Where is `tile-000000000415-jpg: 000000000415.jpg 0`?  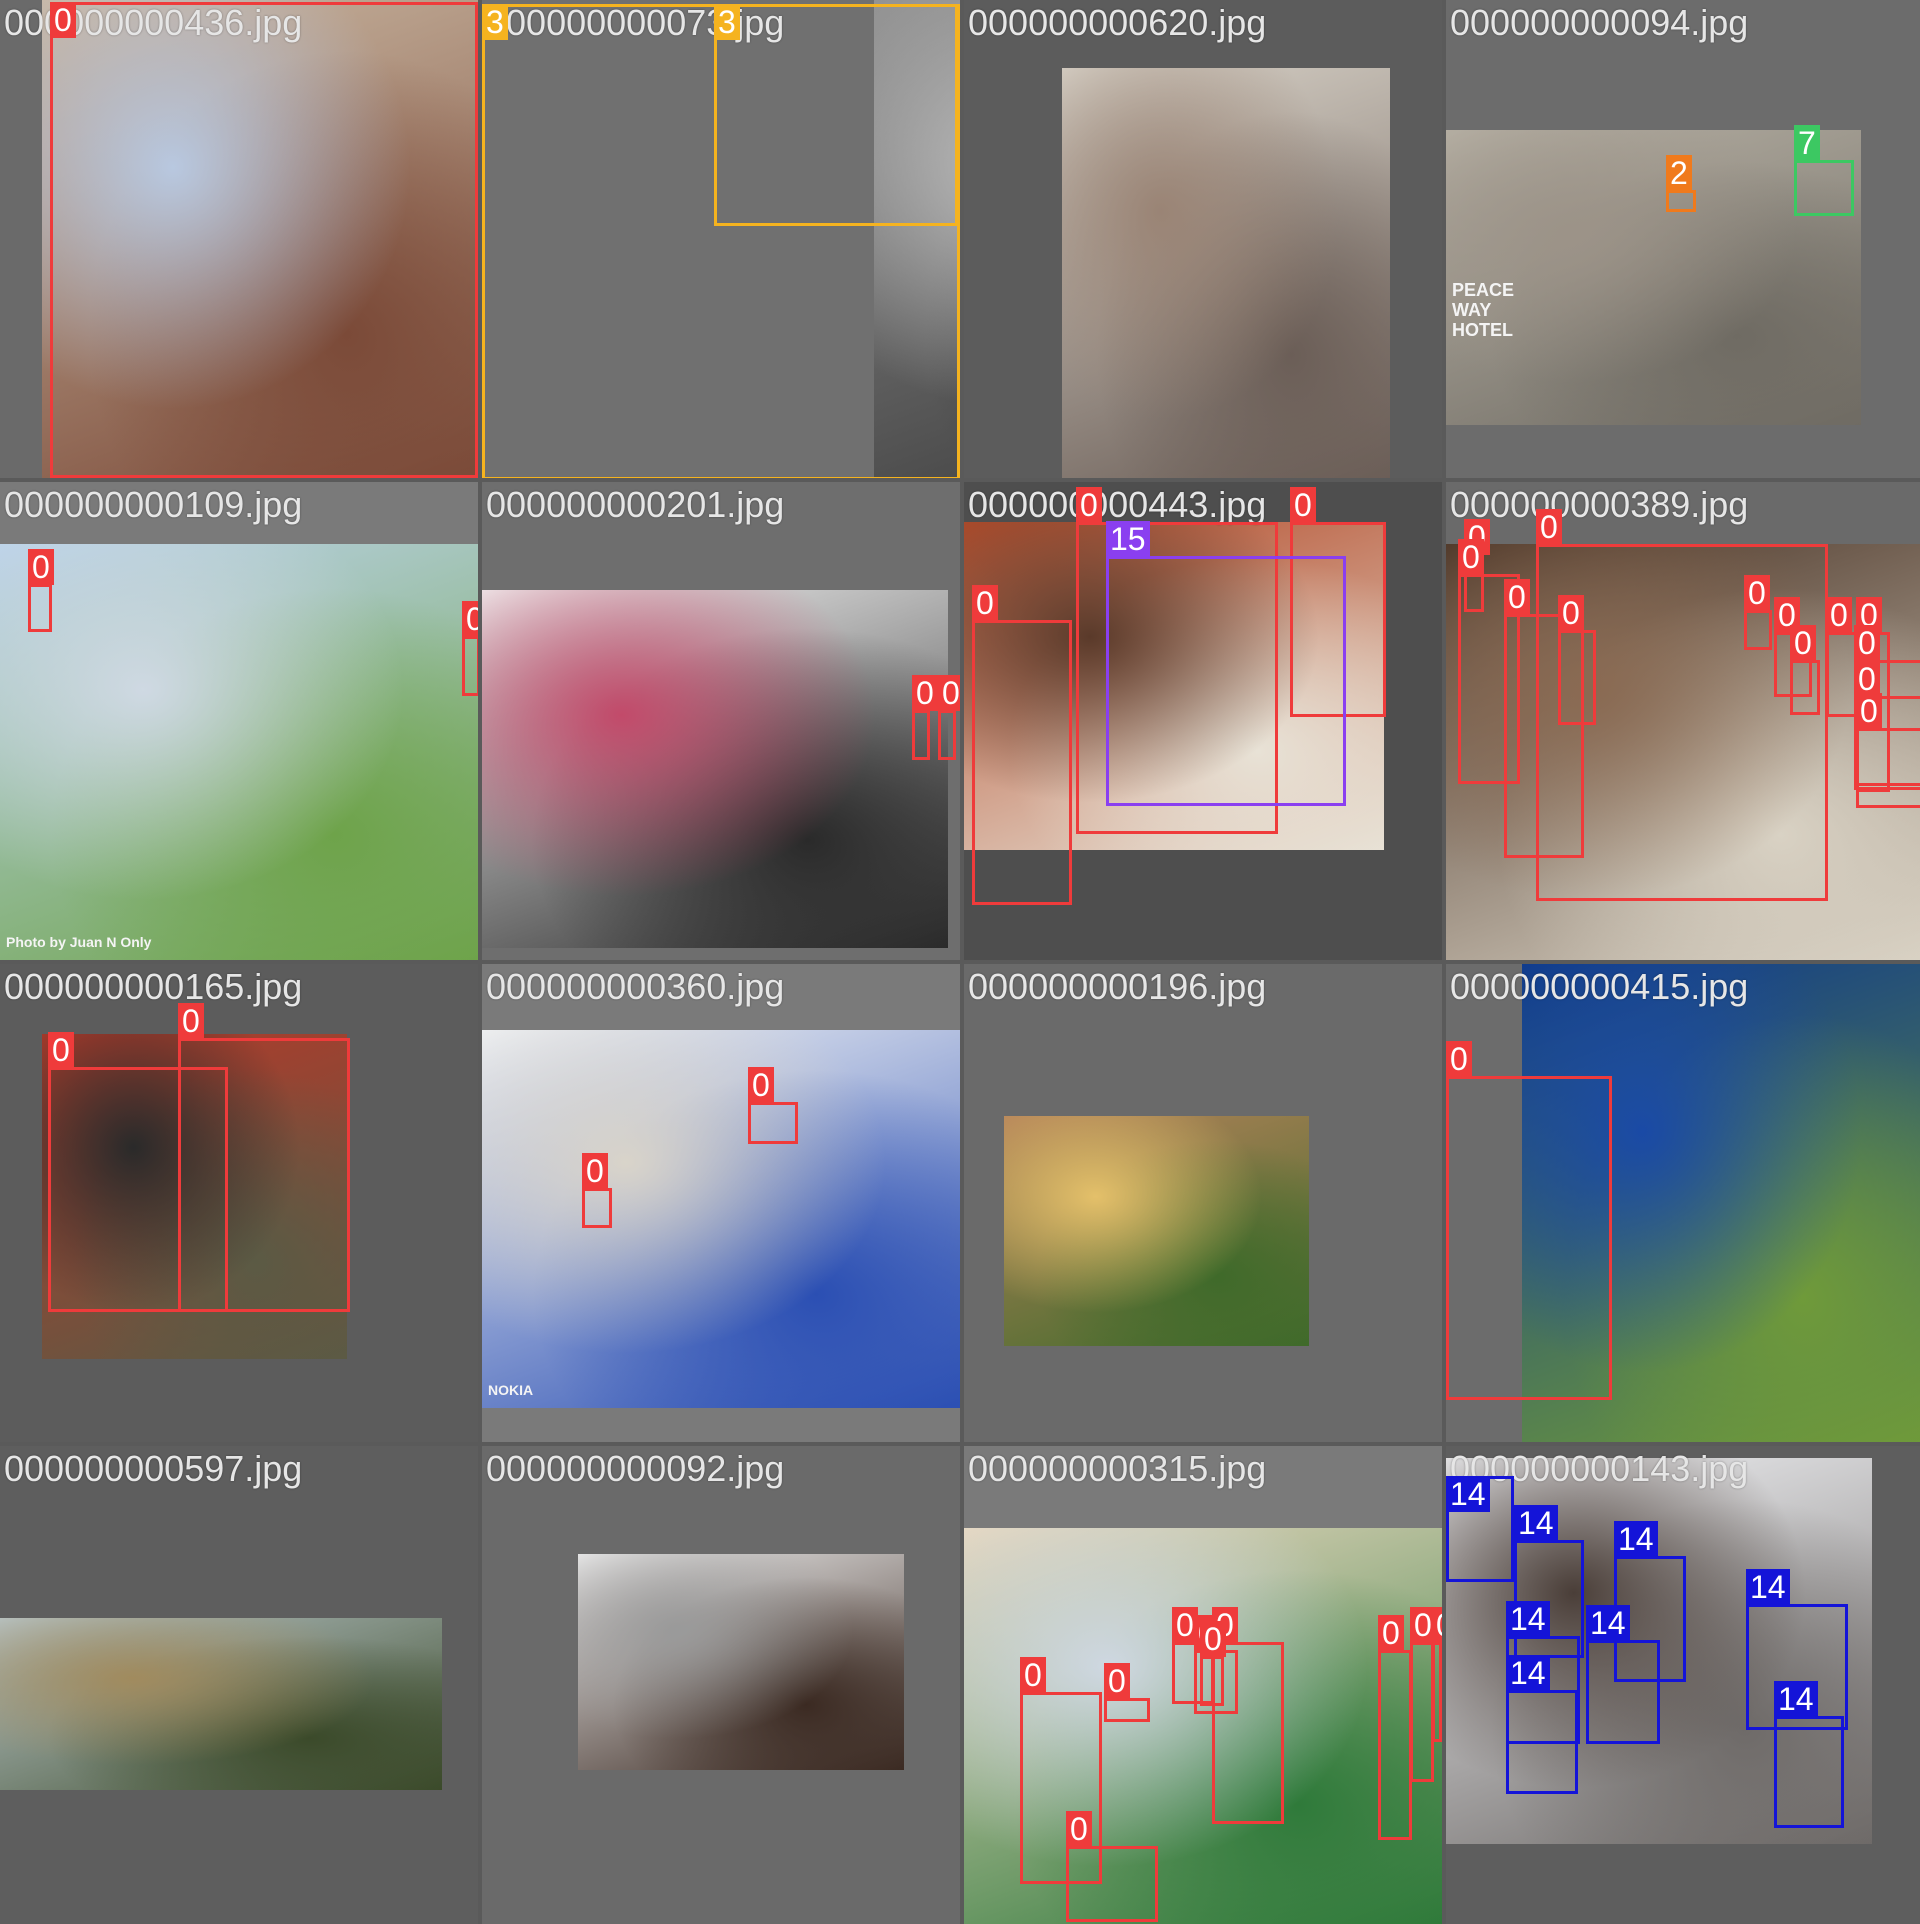 tile-000000000415-jpg: 000000000415.jpg 0 is located at coordinates (1683, 1203).